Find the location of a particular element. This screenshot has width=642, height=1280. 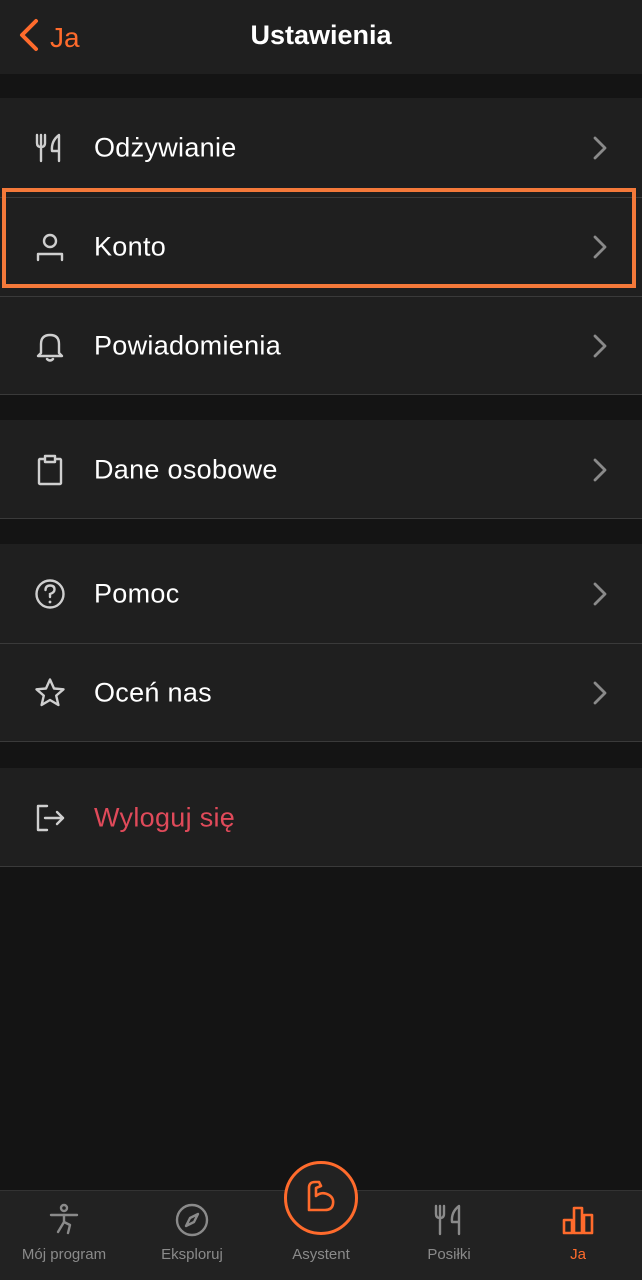

settings-item-label: Dane osobowe is located at coordinates (186, 469).